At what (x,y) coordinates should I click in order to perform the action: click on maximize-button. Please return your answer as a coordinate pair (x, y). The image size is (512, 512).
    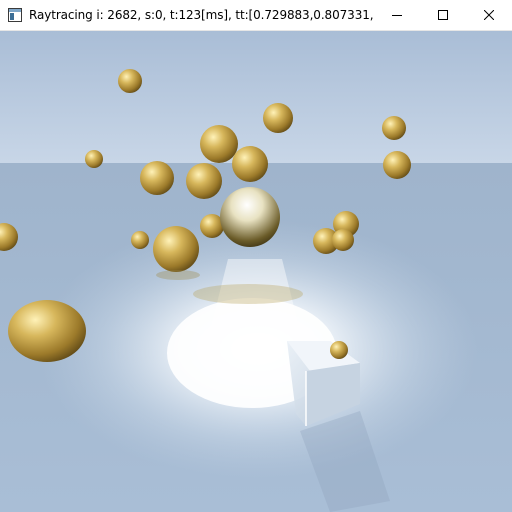
    Looking at the image, I should click on (443, 15).